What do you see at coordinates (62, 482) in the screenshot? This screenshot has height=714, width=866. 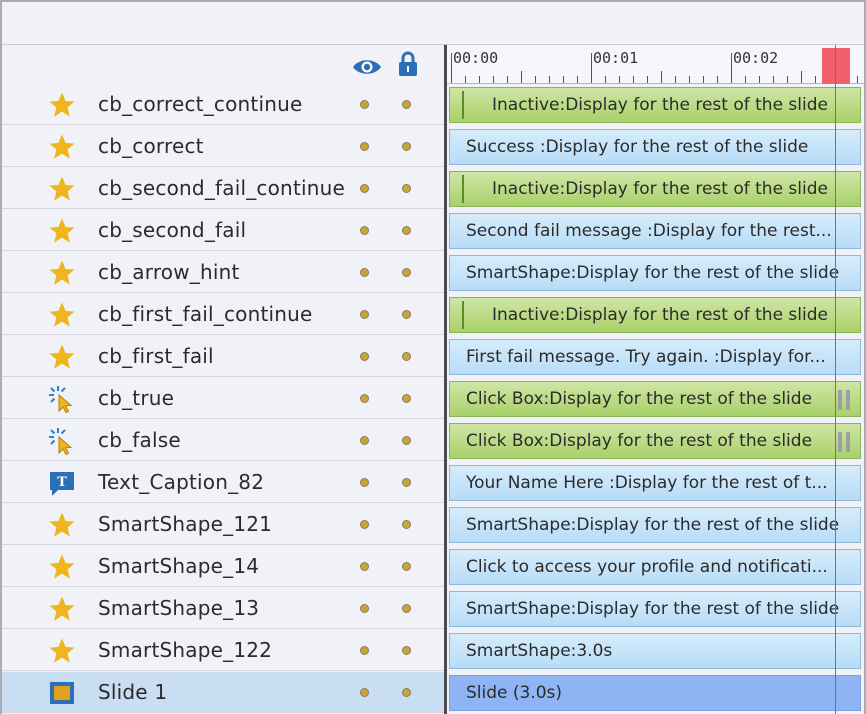 I see `svg-text: T` at bounding box center [62, 482].